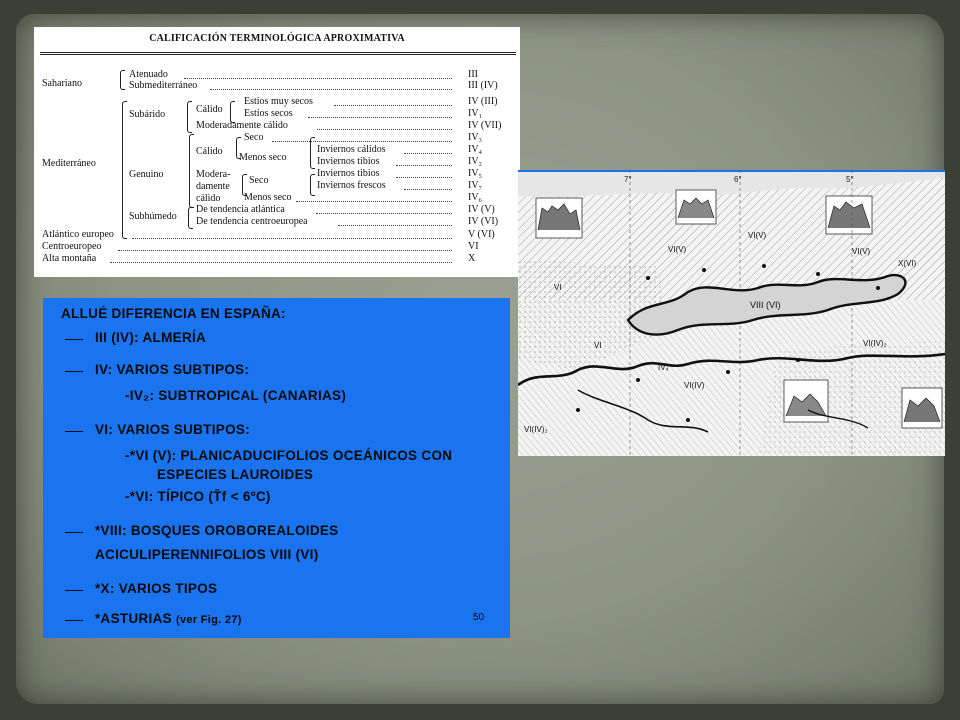  I want to click on zone-label: X(VI), so click(907, 263).